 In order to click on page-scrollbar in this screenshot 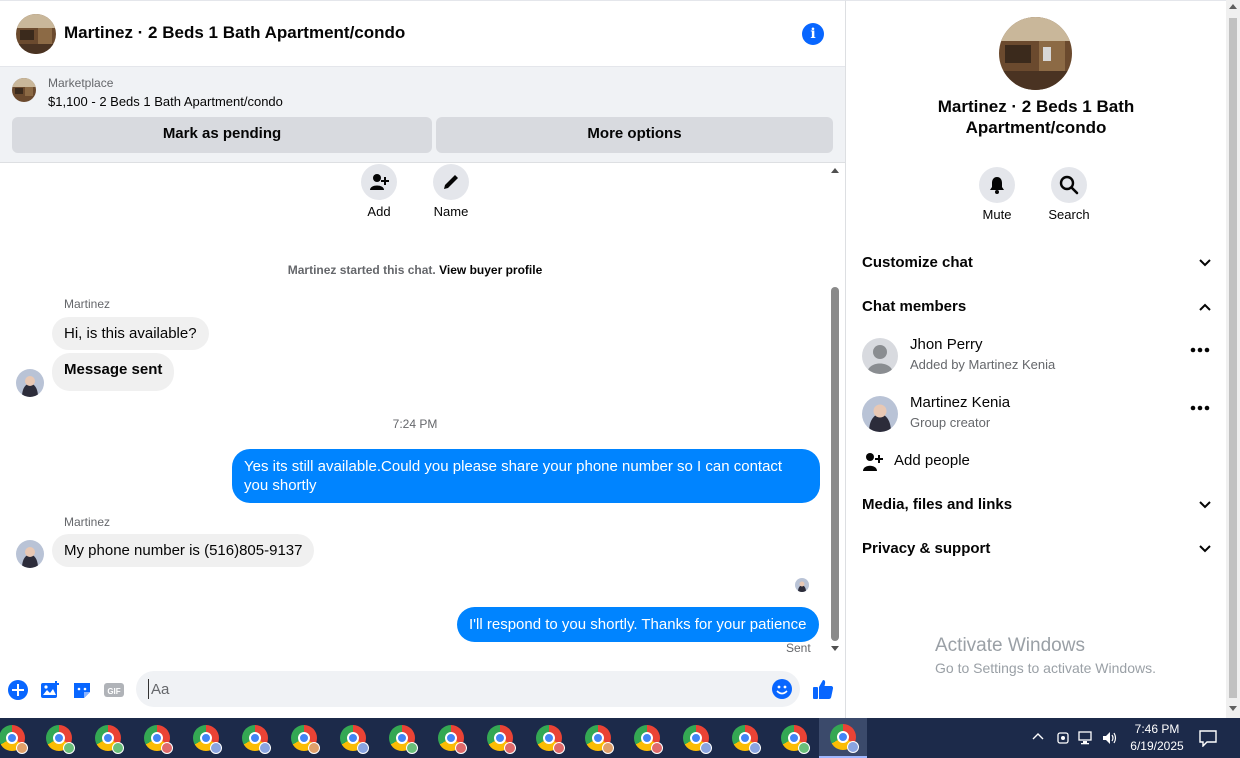, I will do `click(1233, 359)`.